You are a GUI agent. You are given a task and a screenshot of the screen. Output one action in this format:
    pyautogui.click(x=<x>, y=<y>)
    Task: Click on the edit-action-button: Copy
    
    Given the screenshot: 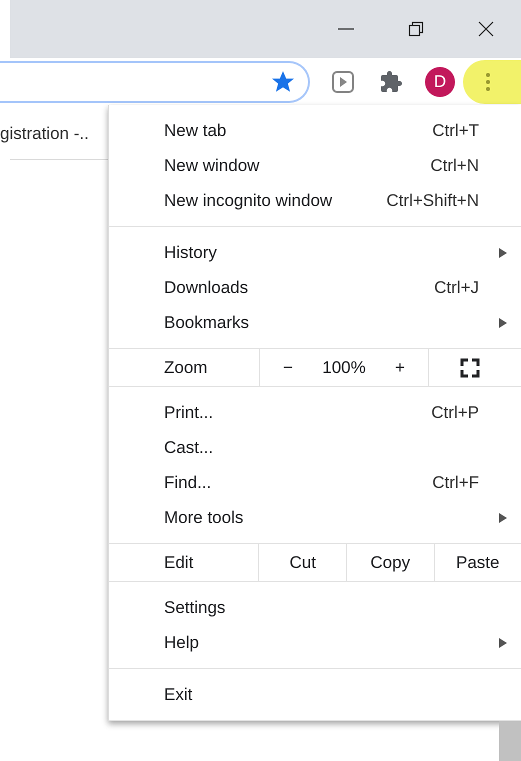 What is the action you would take?
    pyautogui.click(x=390, y=562)
    